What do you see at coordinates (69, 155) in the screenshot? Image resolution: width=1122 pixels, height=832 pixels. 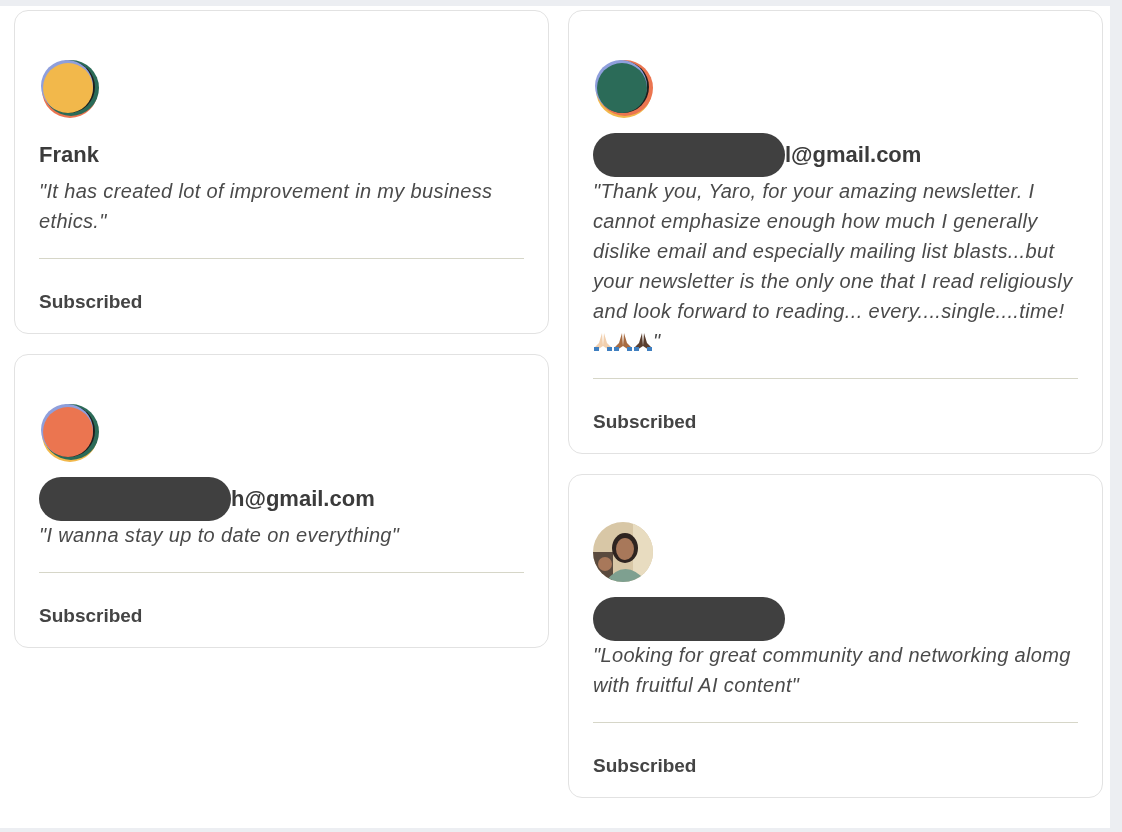 I see `subscriber-name: Frank` at bounding box center [69, 155].